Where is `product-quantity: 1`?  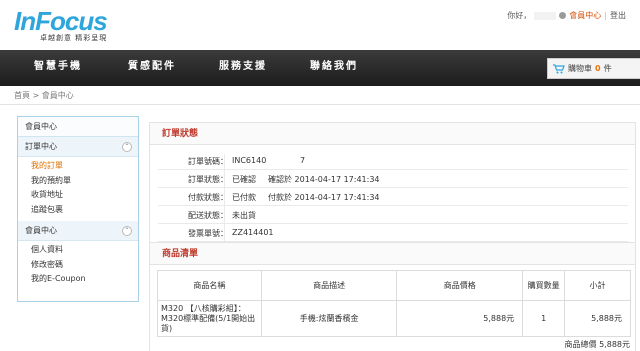
product-quantity: 1 is located at coordinates (544, 318).